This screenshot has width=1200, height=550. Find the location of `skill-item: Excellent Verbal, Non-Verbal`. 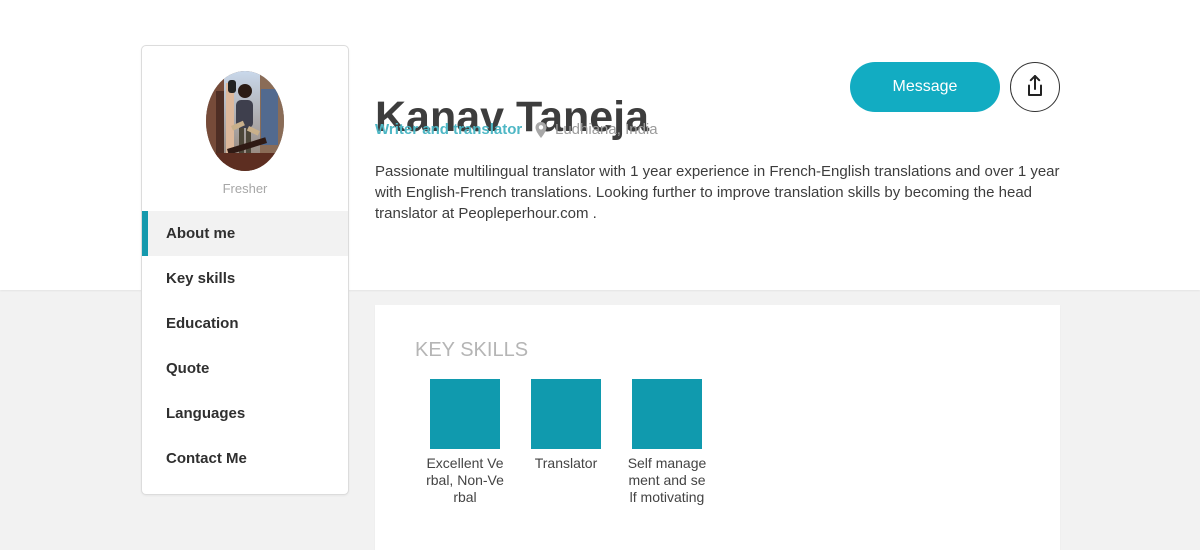

skill-item: Excellent Verbal, Non-Verbal is located at coordinates (465, 442).